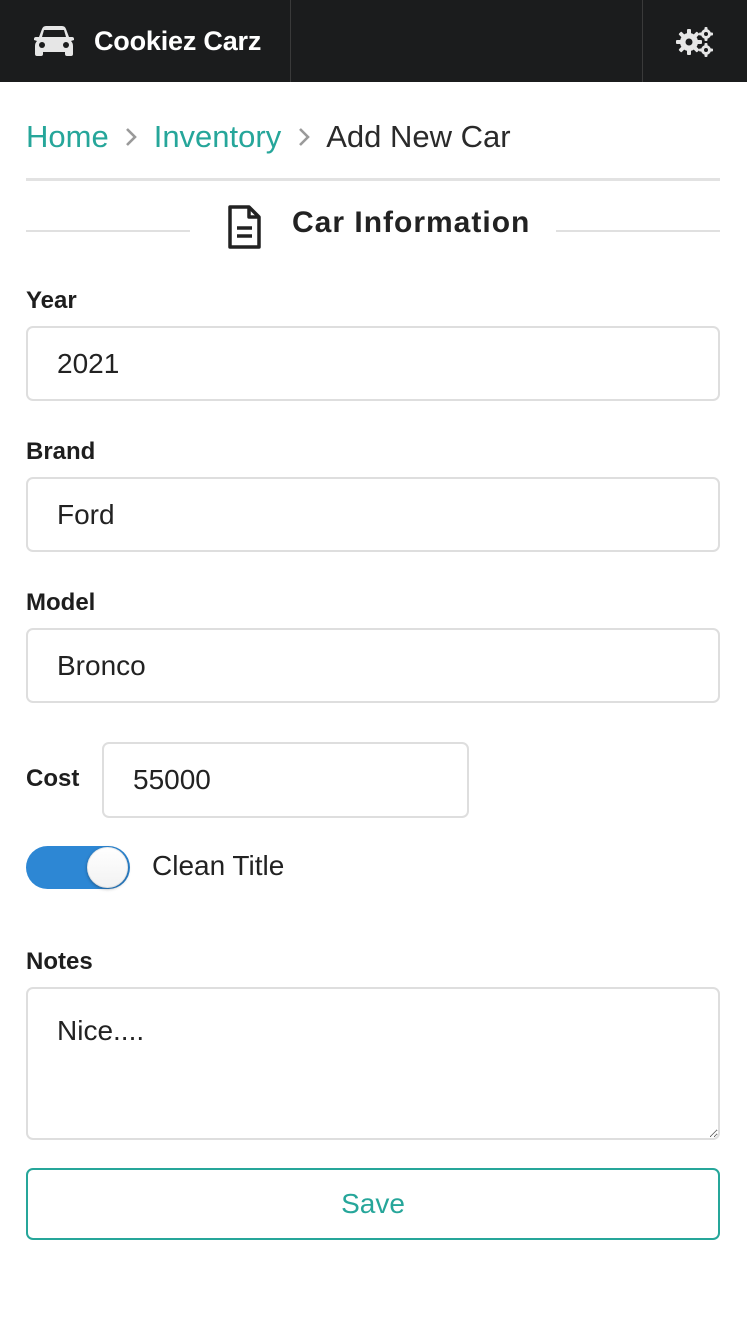 The image size is (747, 1335). What do you see at coordinates (61, 602) in the screenshot?
I see `model-label: Model` at bounding box center [61, 602].